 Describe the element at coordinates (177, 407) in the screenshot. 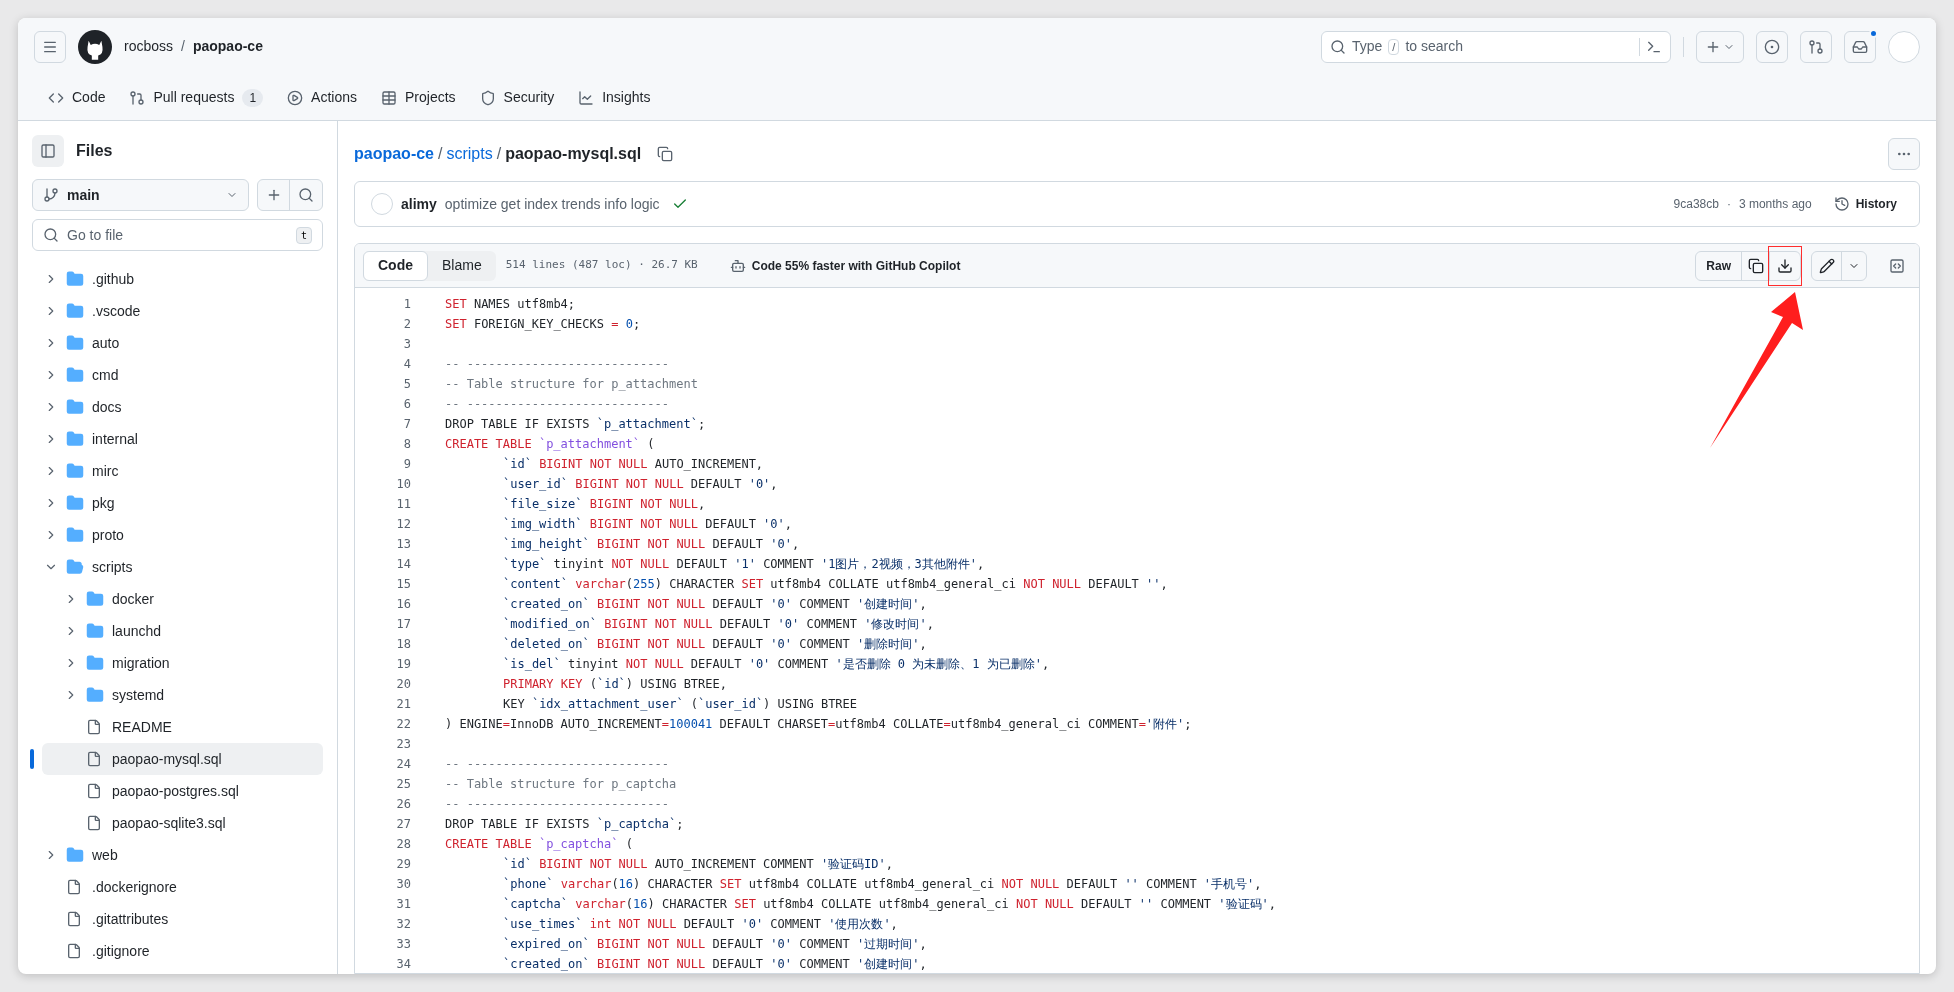

I see `folder-item: docs` at that location.